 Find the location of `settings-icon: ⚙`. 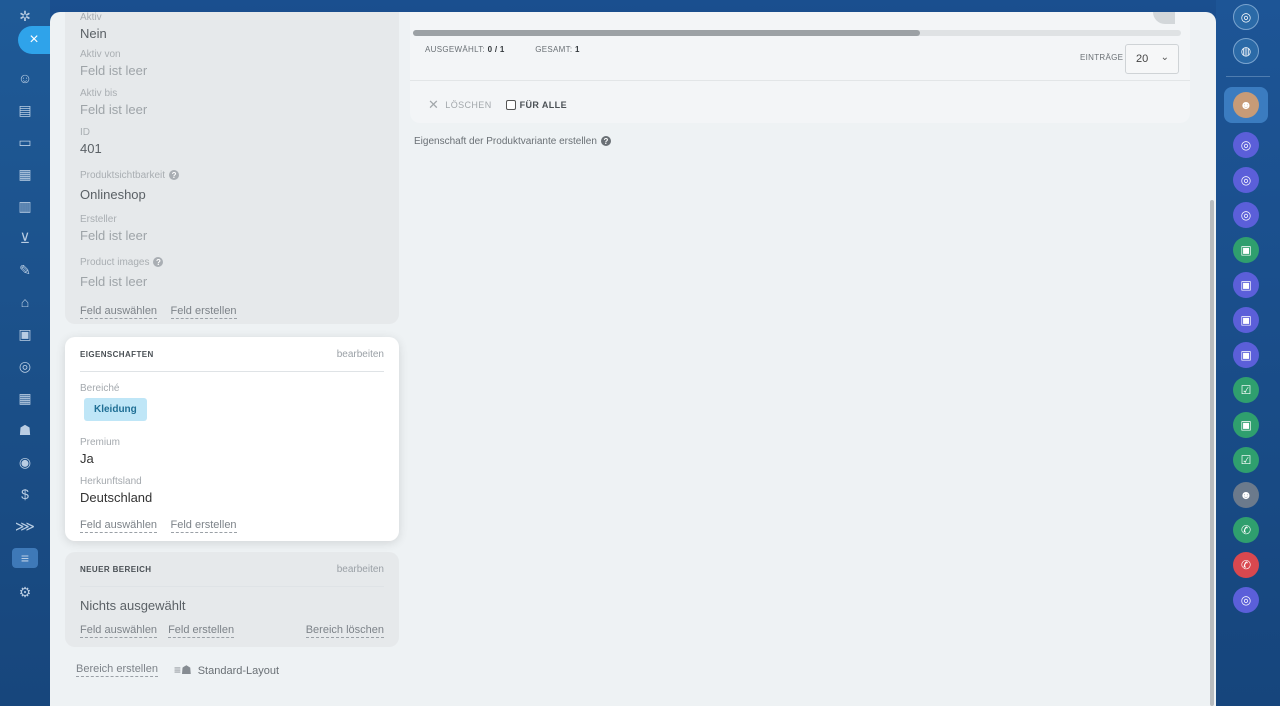

settings-icon: ⚙ is located at coordinates (25, 592).